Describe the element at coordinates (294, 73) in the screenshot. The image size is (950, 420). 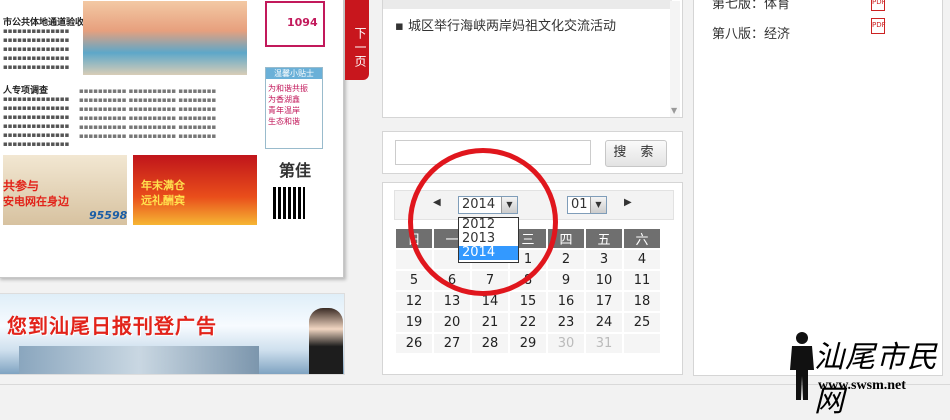
I see `tips-box-title: 温馨小贴士` at that location.